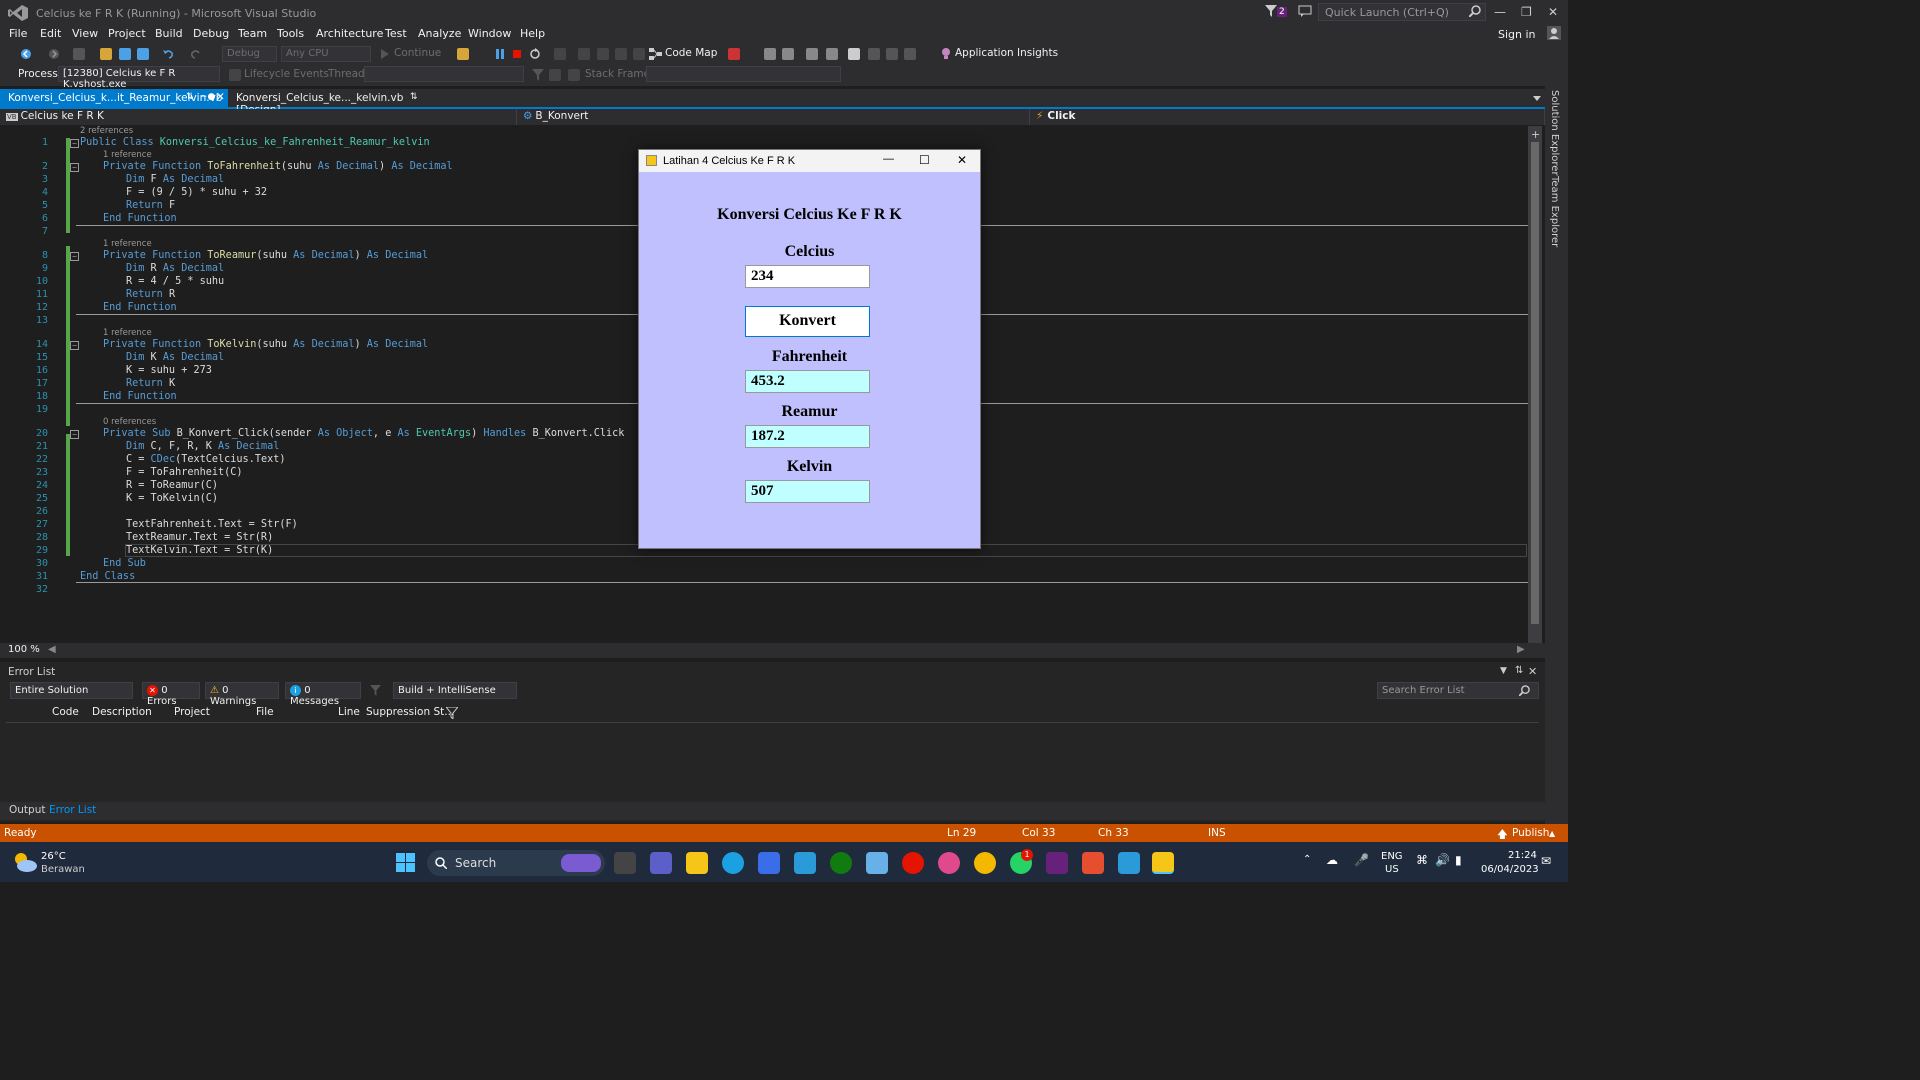 Image resolution: width=1920 pixels, height=1080 pixels. Describe the element at coordinates (26, 54) in the screenshot. I see `back-icon` at that location.